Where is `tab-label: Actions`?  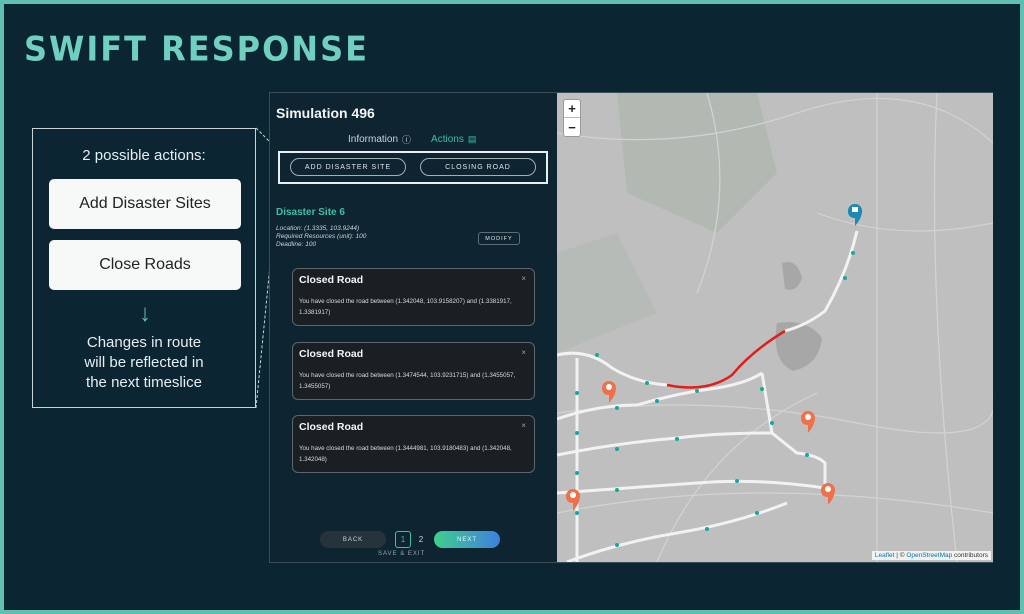 tab-label: Actions is located at coordinates (447, 139).